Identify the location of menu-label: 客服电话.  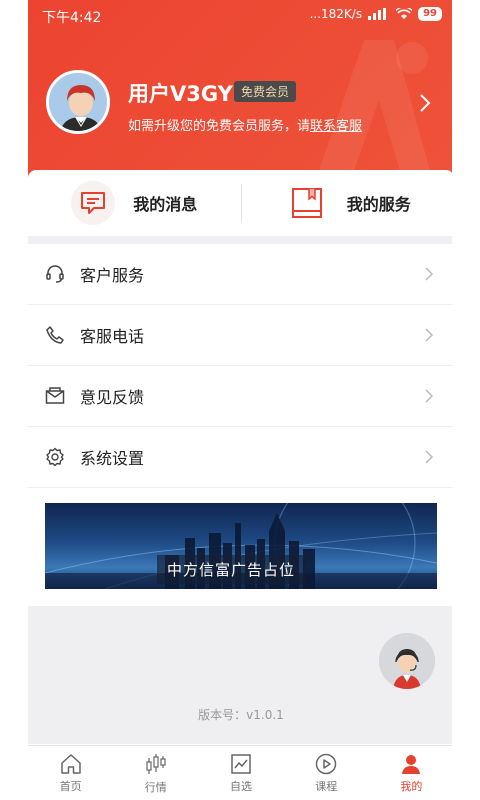
(112, 336).